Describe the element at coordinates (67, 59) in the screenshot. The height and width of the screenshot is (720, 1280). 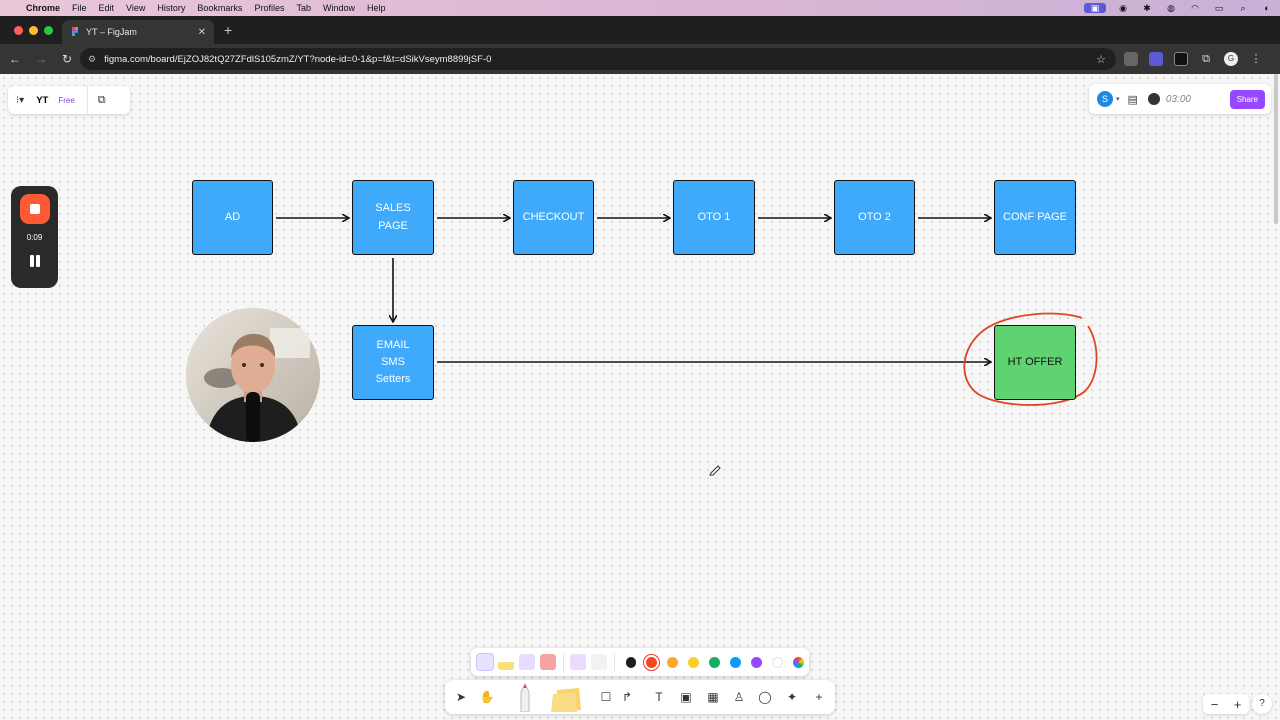
I see `reload-icon: ↻` at that location.